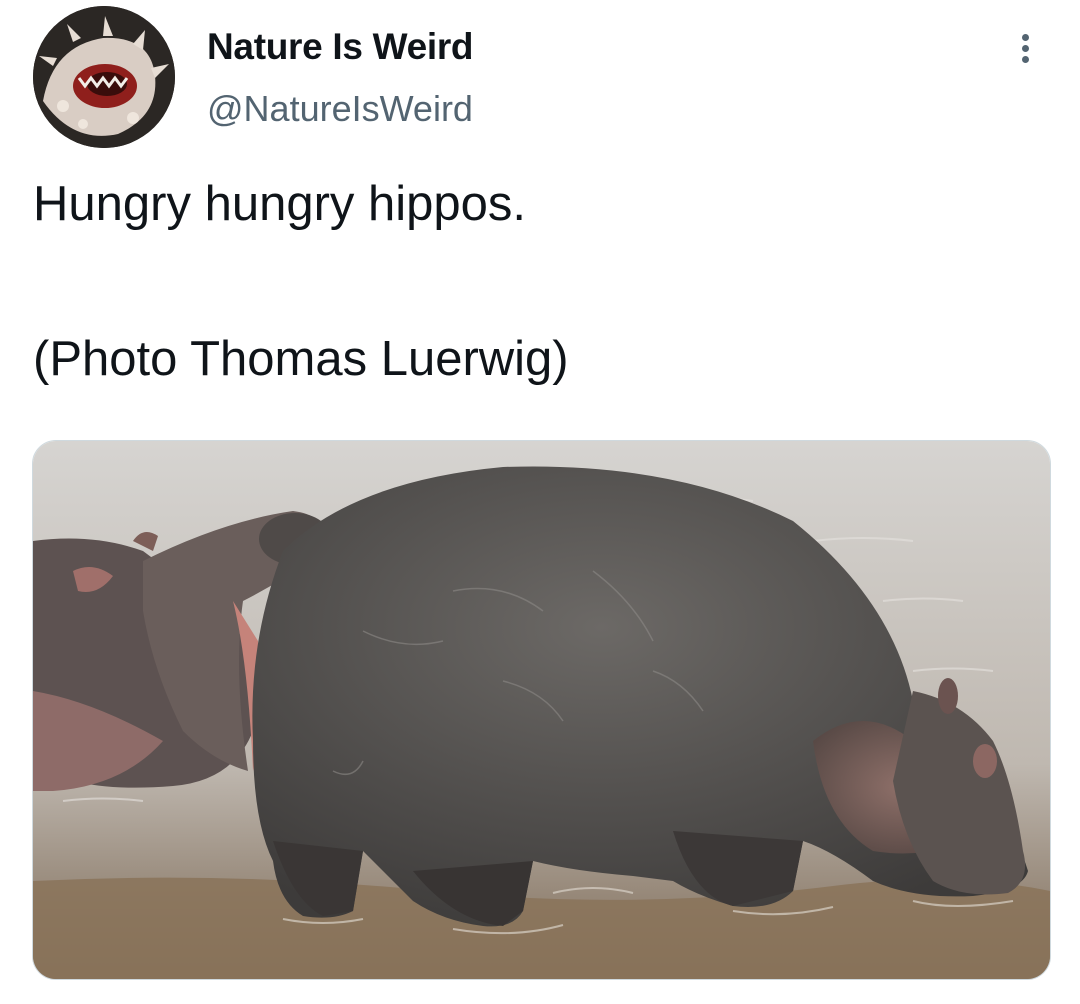  What do you see at coordinates (340, 109) in the screenshot?
I see `author-handle: @NatureIsWeird` at bounding box center [340, 109].